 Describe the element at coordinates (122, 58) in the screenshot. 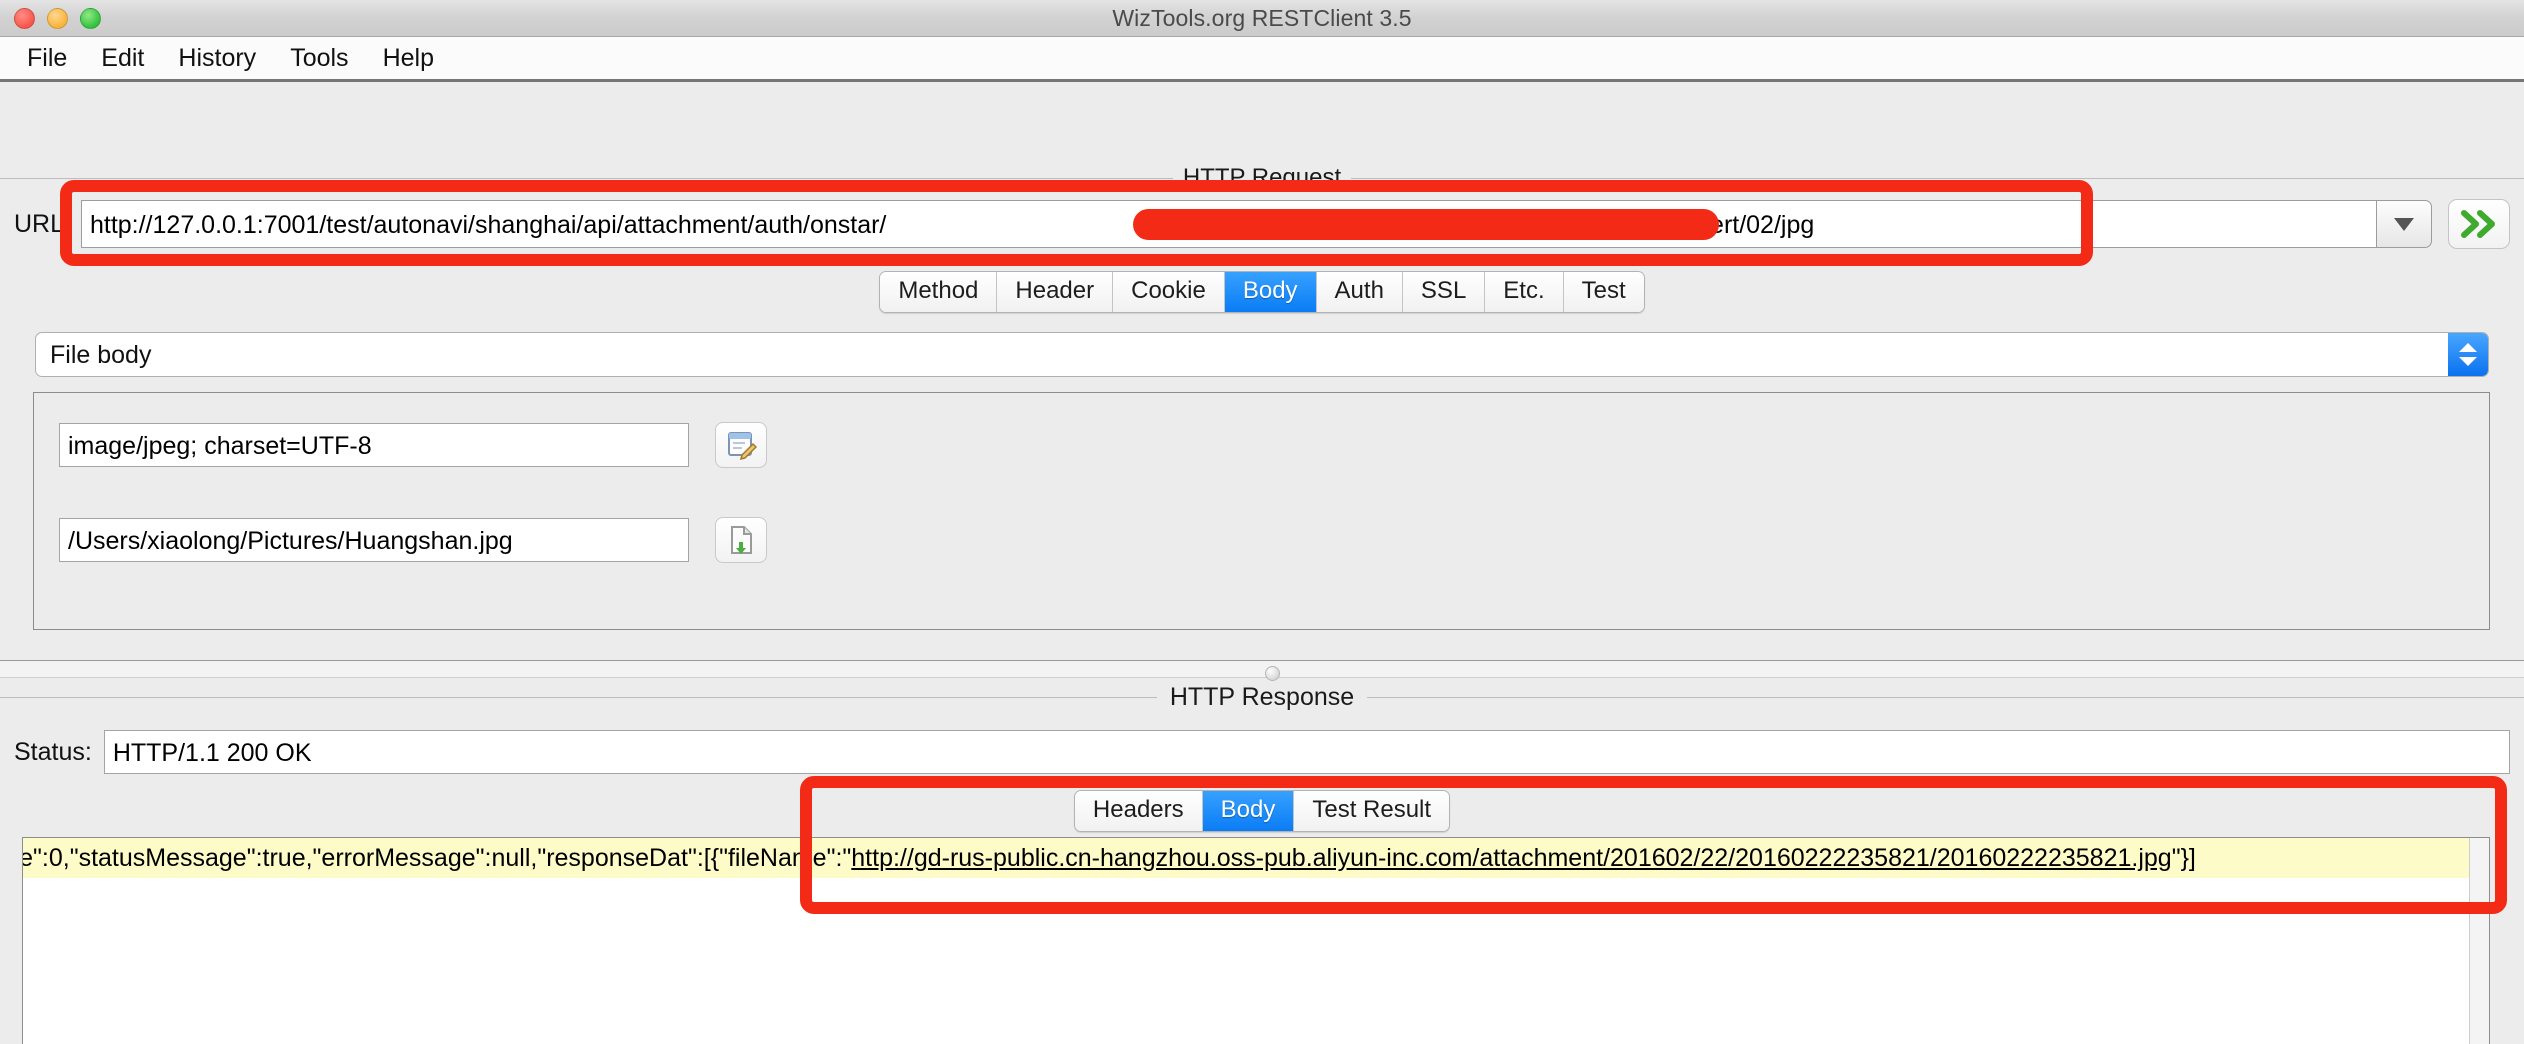

I see `menu-item-edit: Edit` at that location.